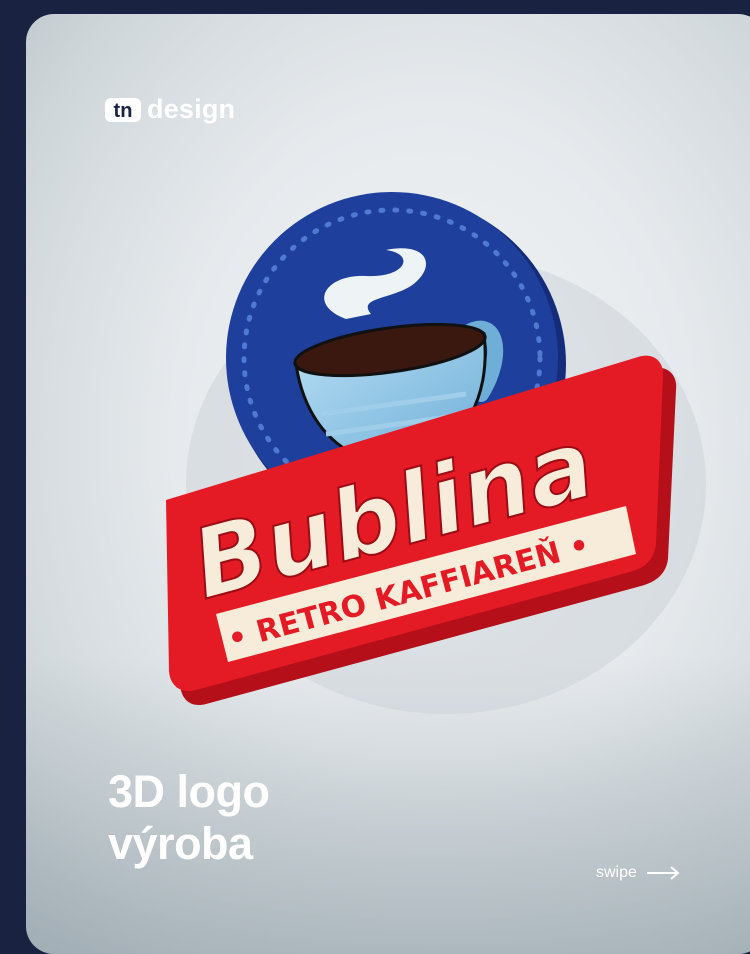 This screenshot has height=954, width=750. Describe the element at coordinates (663, 873) in the screenshot. I see `arrow-right-icon` at that location.